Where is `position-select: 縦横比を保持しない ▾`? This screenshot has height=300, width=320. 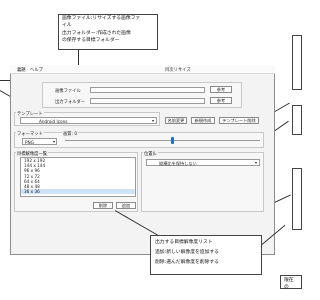 position-select: 縦横比を保持しない ▾ is located at coordinates (203, 162).